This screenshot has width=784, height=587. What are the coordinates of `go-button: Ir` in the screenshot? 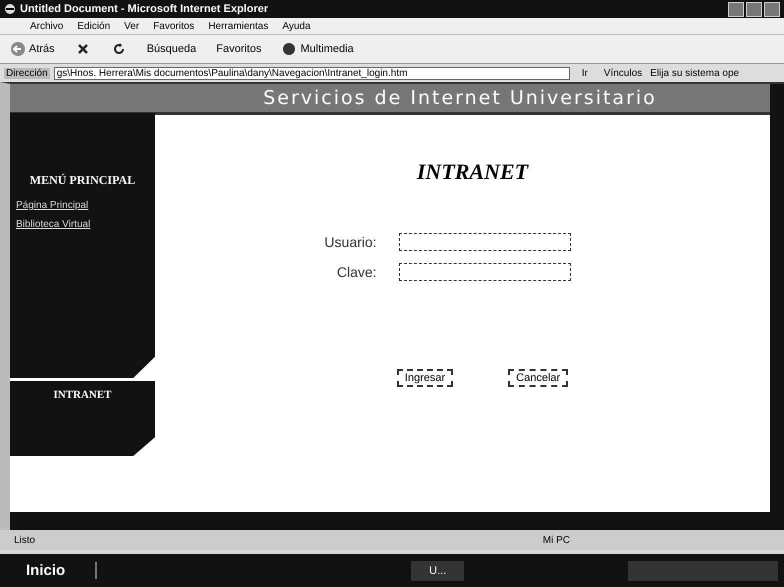 It's located at (585, 73).